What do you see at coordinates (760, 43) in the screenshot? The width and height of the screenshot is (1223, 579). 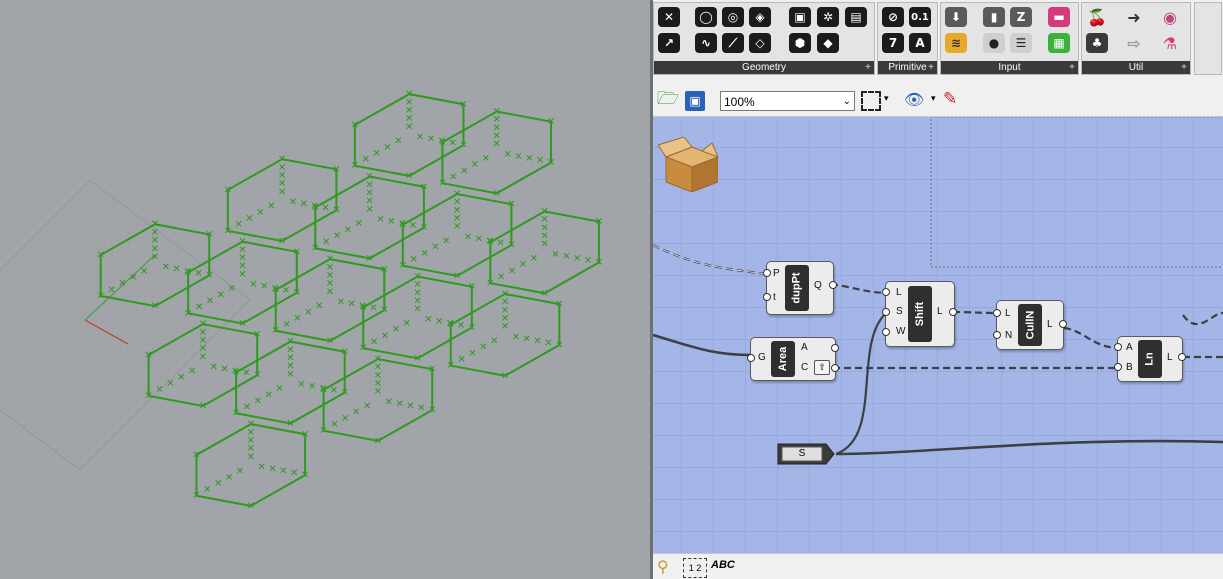 I see `plane-param-button: ◇` at bounding box center [760, 43].